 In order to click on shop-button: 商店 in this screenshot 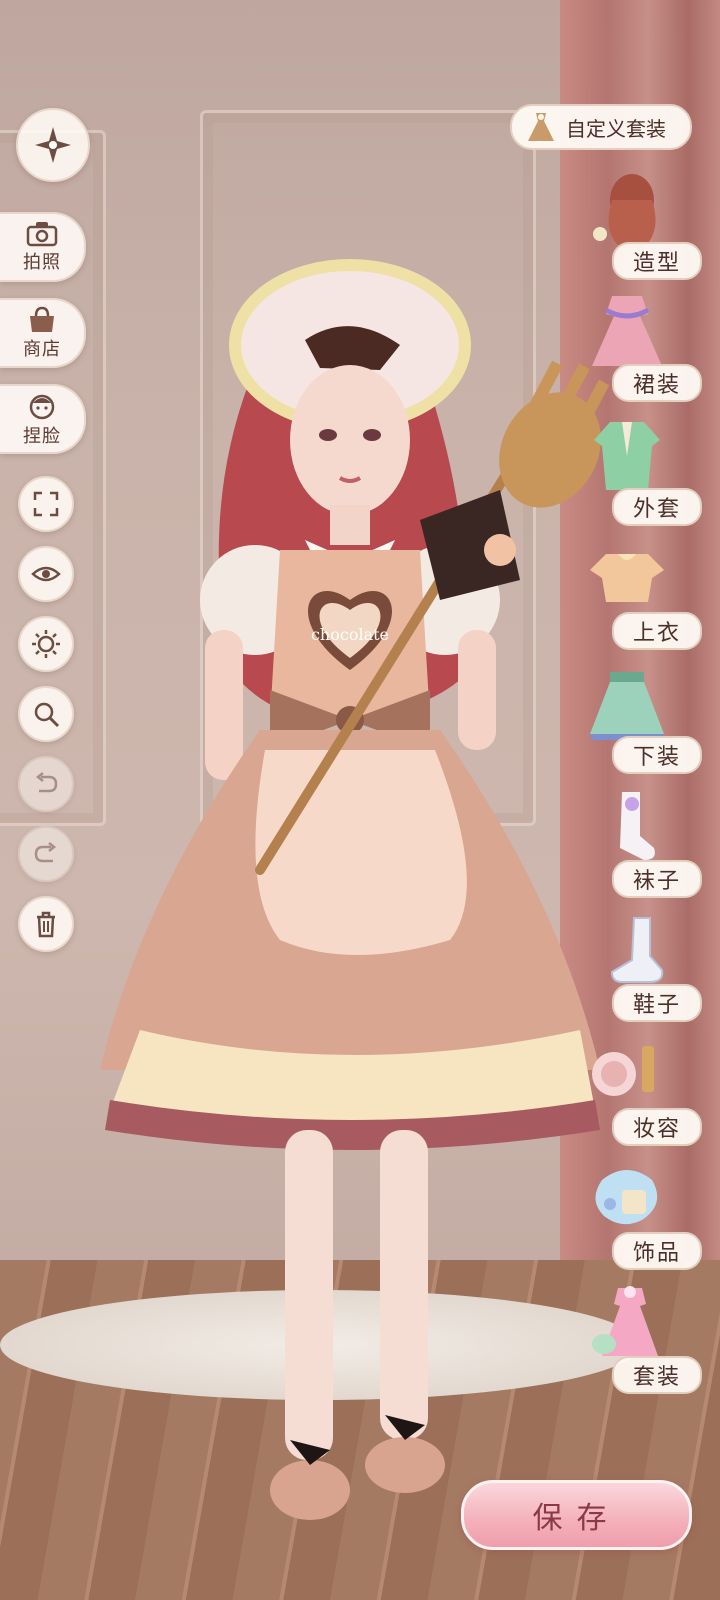, I will do `click(43, 333)`.